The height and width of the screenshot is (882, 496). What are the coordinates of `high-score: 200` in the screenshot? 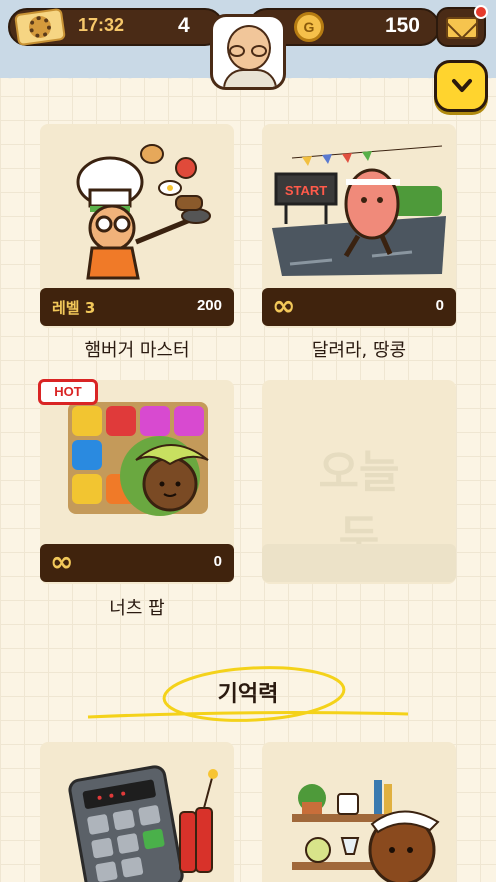 It's located at (209, 305).